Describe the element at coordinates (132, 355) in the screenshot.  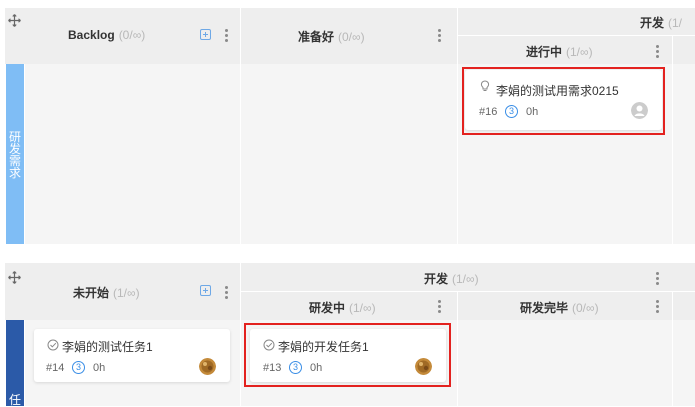
I see `task-card: 李娟的测试任务1 #14 3 0h` at that location.